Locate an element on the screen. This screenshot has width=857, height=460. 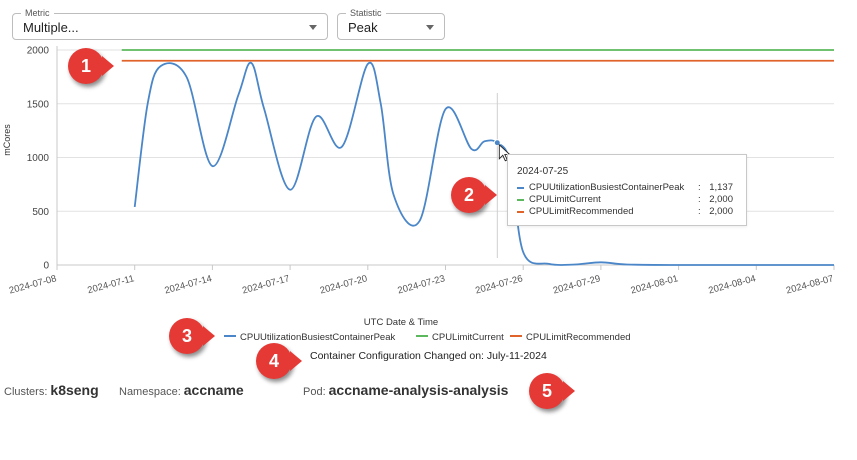
legend-item-cpu-limit-current: CPULimitCurrent is located at coordinates (460, 337).